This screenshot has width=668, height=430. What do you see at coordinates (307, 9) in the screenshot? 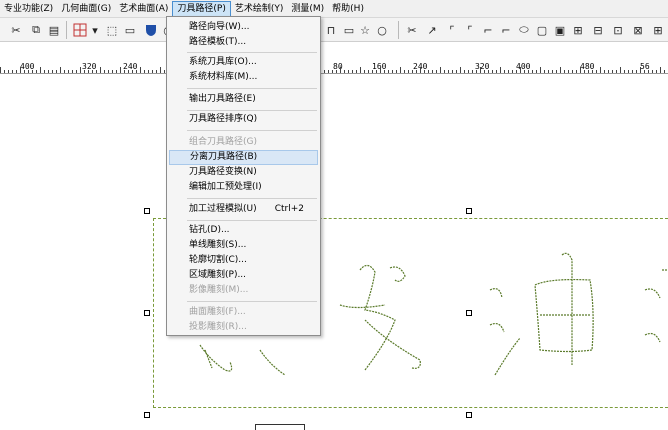
I see `menu-measure: 测量(M)` at bounding box center [307, 9].